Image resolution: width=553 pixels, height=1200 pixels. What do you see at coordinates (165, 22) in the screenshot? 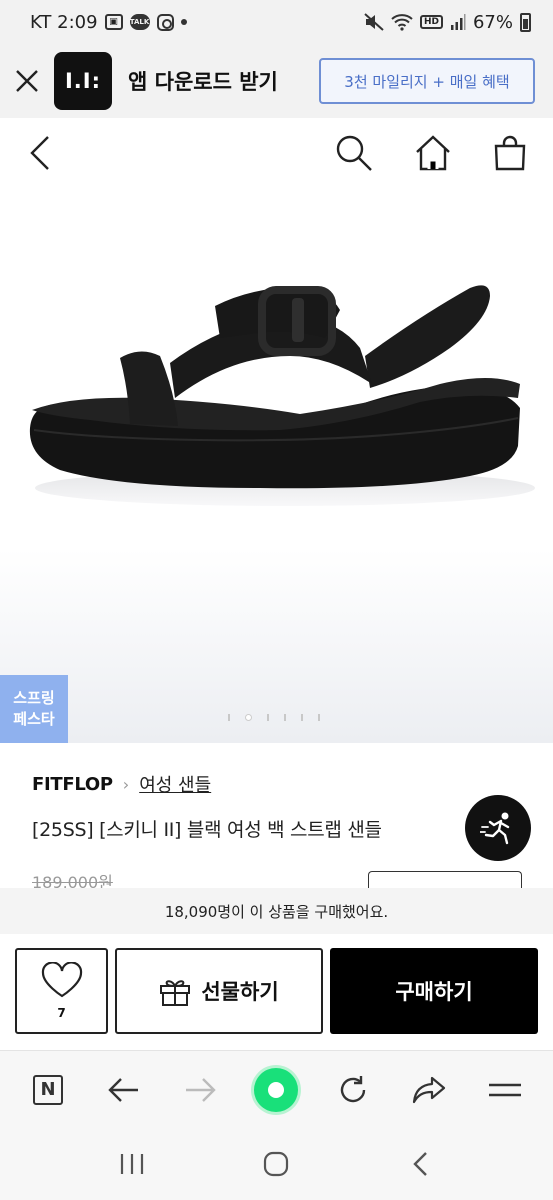
I see `instagram-notification-icon` at bounding box center [165, 22].